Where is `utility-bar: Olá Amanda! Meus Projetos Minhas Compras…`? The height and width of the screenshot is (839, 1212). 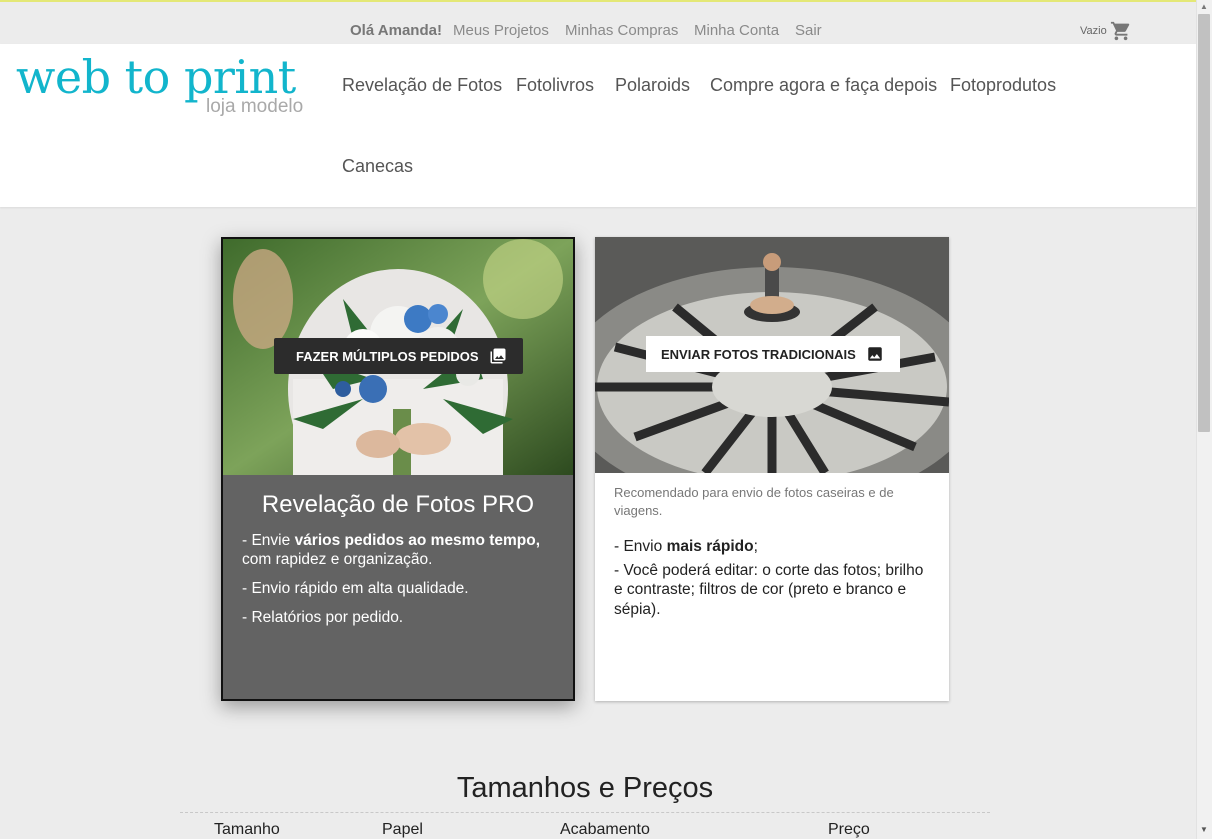
utility-bar: Olá Amanda! Meus Projetos Minhas Compras… is located at coordinates (598, 23).